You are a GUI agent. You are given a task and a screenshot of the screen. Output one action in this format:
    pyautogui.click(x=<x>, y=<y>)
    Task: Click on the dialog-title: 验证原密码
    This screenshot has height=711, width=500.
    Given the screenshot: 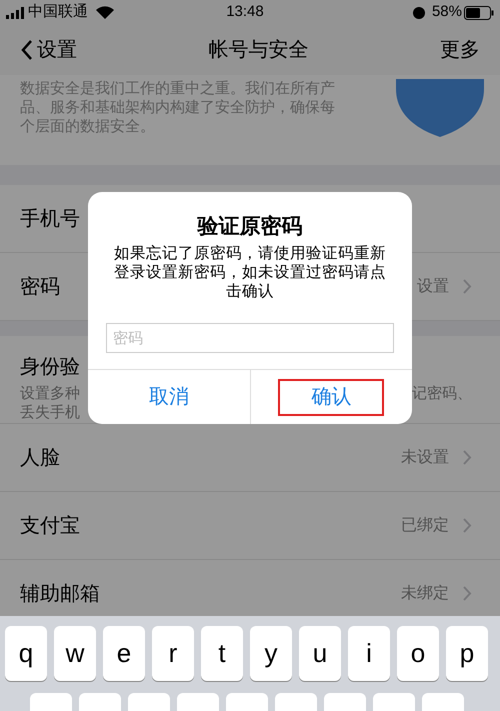 What is the action you would take?
    pyautogui.click(x=250, y=227)
    